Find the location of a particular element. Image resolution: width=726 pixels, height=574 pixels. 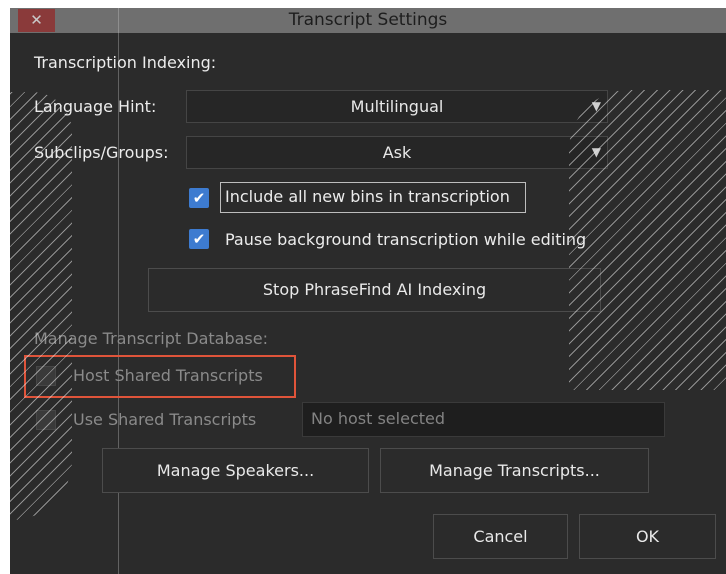

language-hint-select: Multilingual ▼ is located at coordinates (397, 106).